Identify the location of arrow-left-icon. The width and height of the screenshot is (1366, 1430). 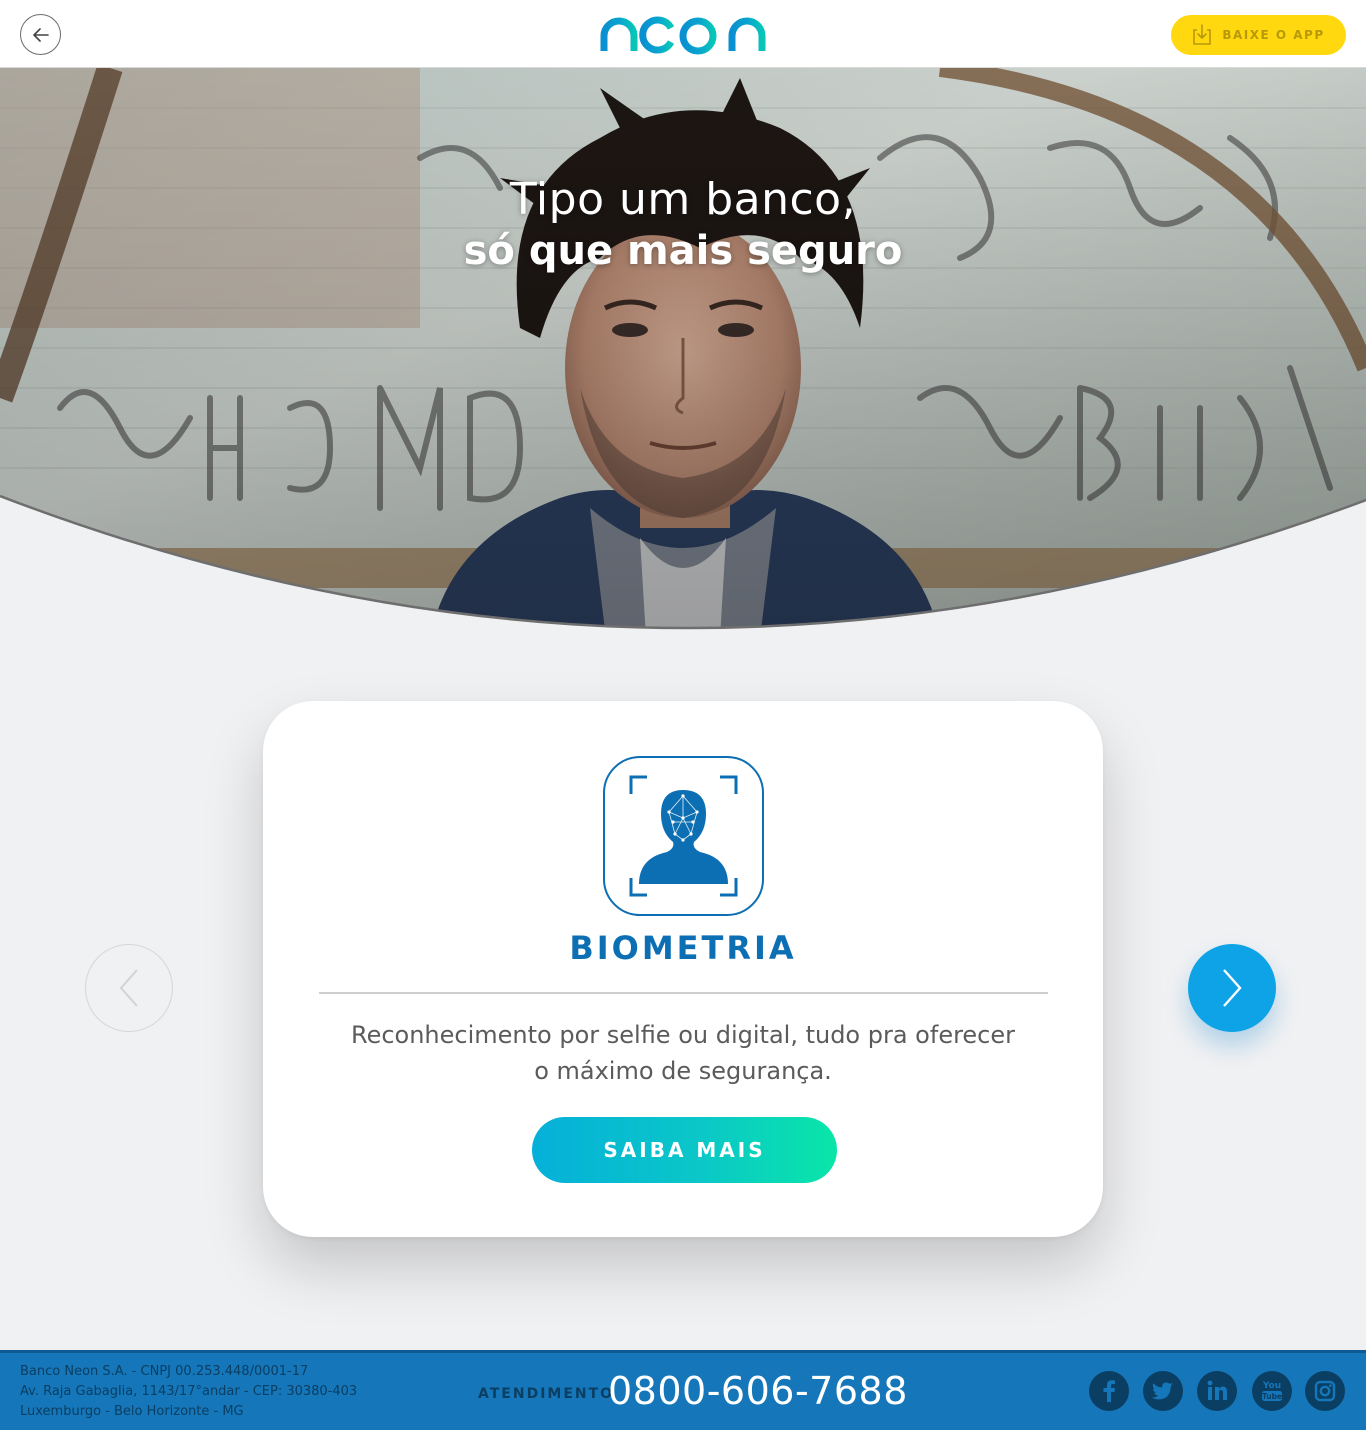
(40, 34).